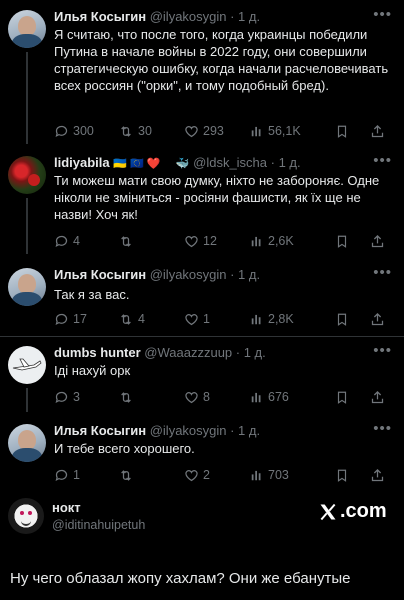 This screenshot has width=404, height=600. I want to click on like-button: 12, so click(200, 241).